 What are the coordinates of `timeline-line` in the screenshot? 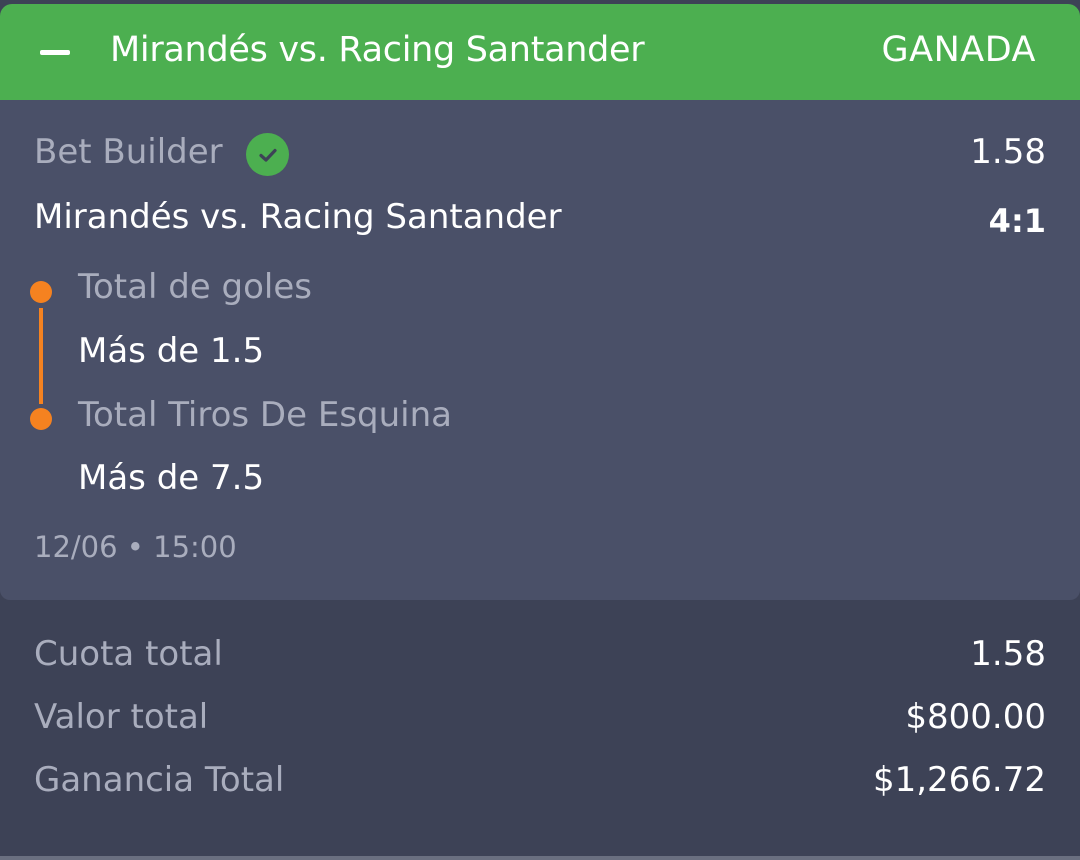 It's located at (41, 356).